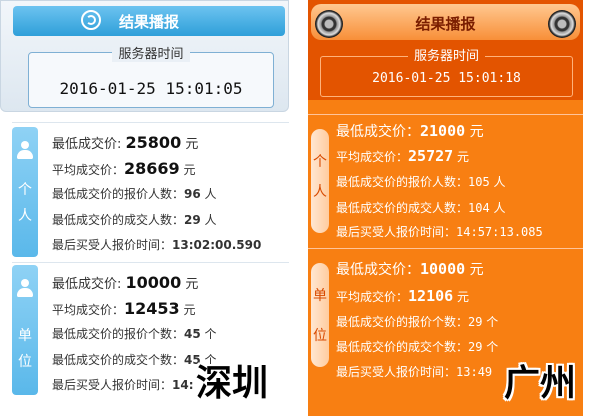 This screenshot has height=416, width=600. I want to click on min-price-row: 最低成交价: 10000 元, so click(125, 282).